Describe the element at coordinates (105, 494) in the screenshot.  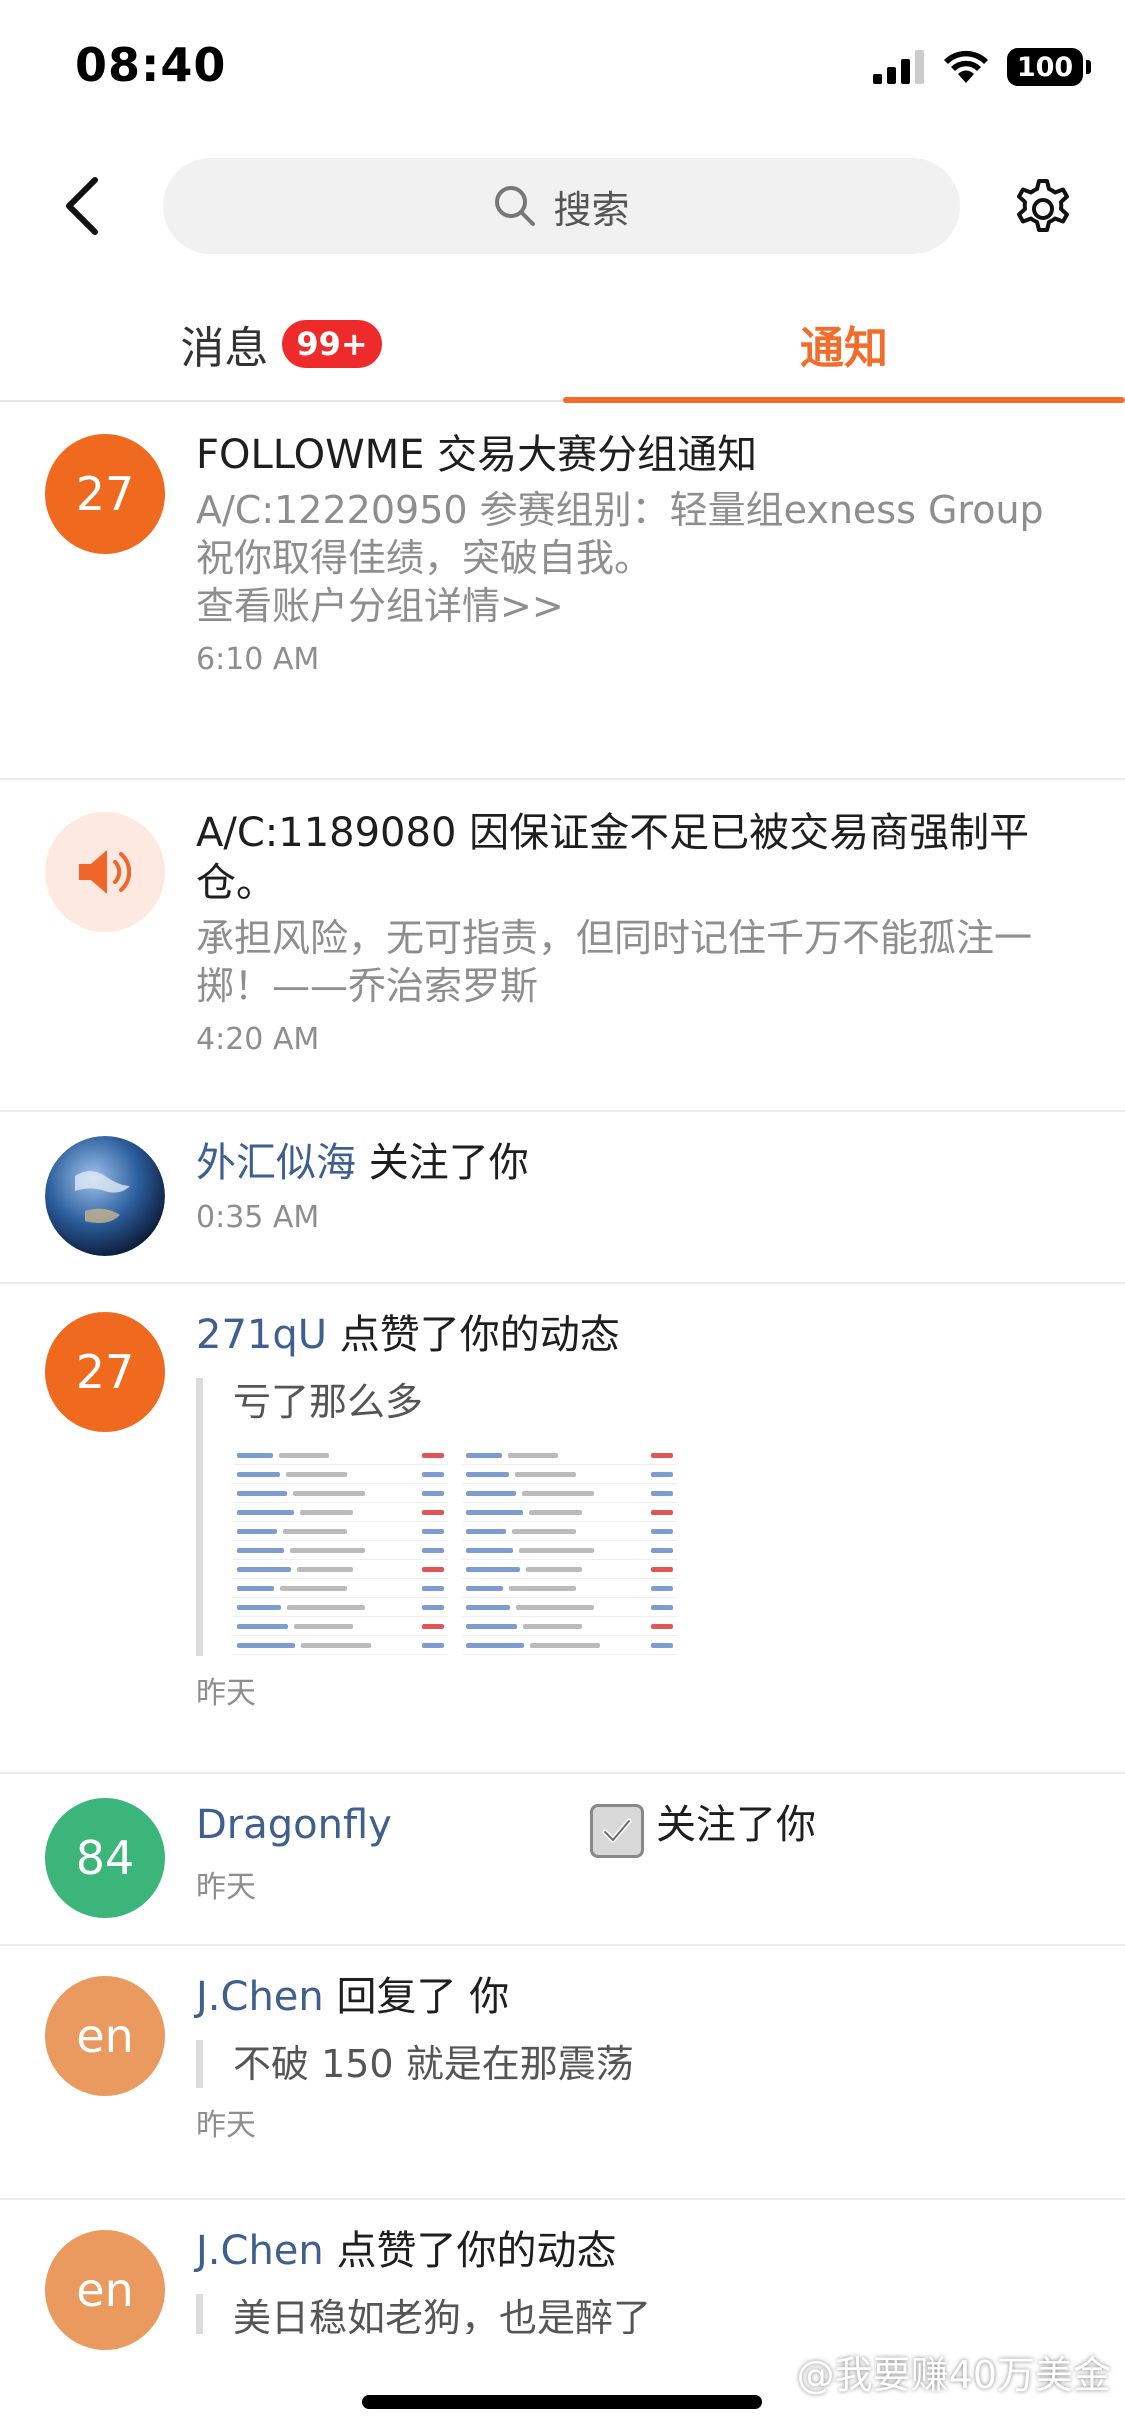
I see `avatar-text: 27` at that location.